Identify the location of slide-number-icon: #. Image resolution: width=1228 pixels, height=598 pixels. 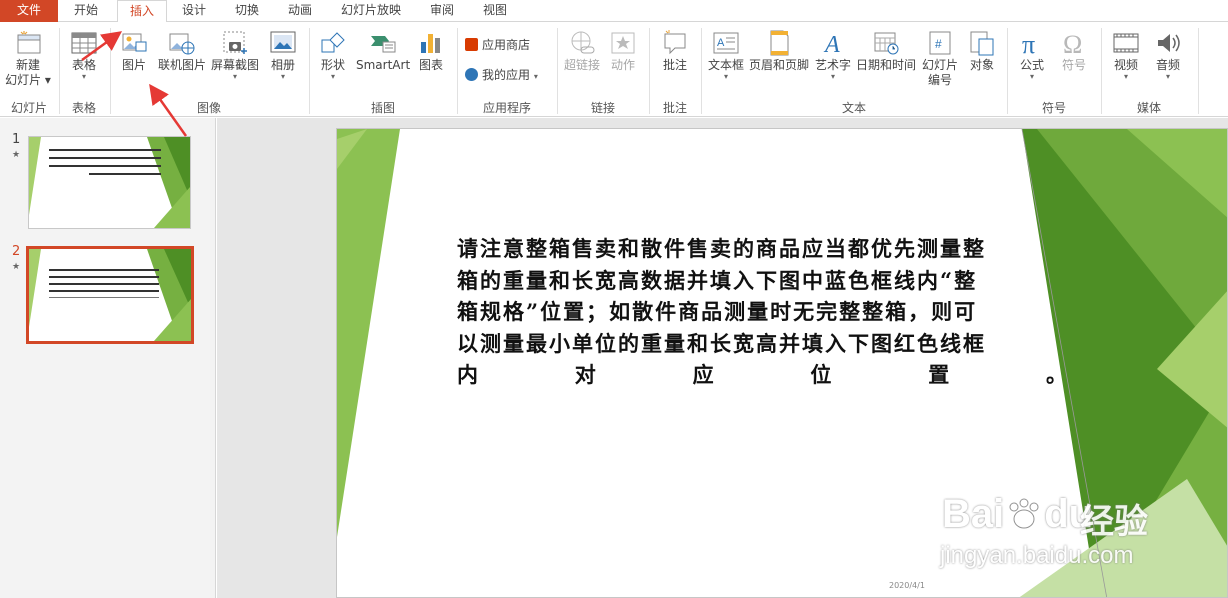
(940, 43).